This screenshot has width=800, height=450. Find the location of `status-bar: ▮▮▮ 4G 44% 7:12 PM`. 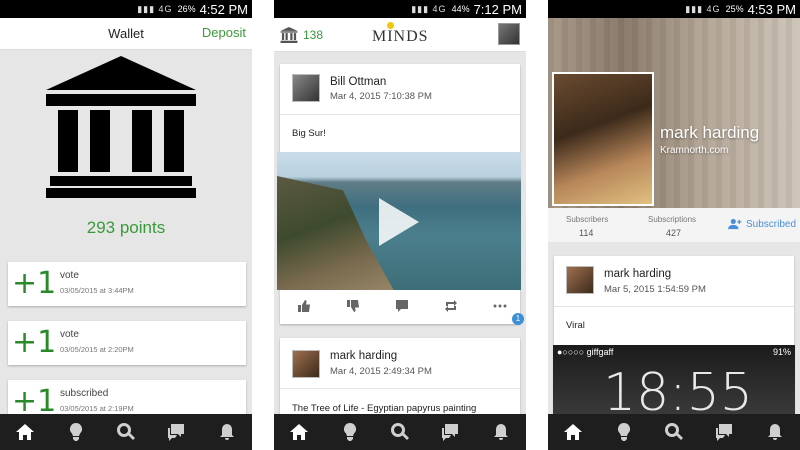

status-bar: ▮▮▮ 4G 44% 7:12 PM is located at coordinates (400, 9).